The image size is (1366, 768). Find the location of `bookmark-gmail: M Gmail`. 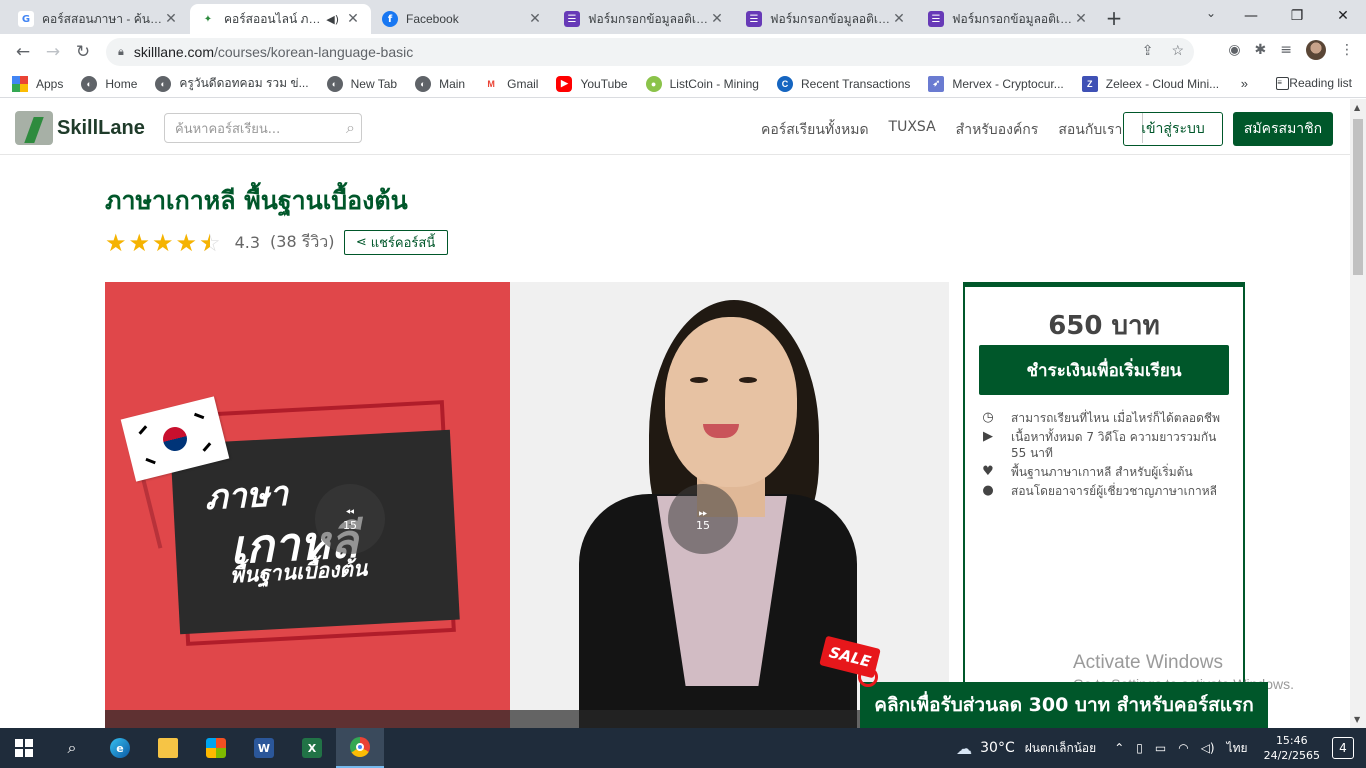

bookmark-gmail: M Gmail is located at coordinates (510, 83).